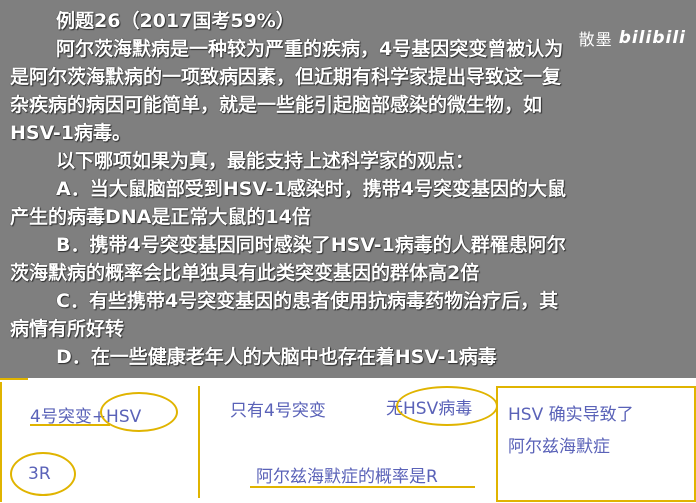 Image resolution: width=696 pixels, height=503 pixels. I want to click on question-prompt: 以下哪项如果为真，最能支持上述科学家的观点：, so click(265, 161).